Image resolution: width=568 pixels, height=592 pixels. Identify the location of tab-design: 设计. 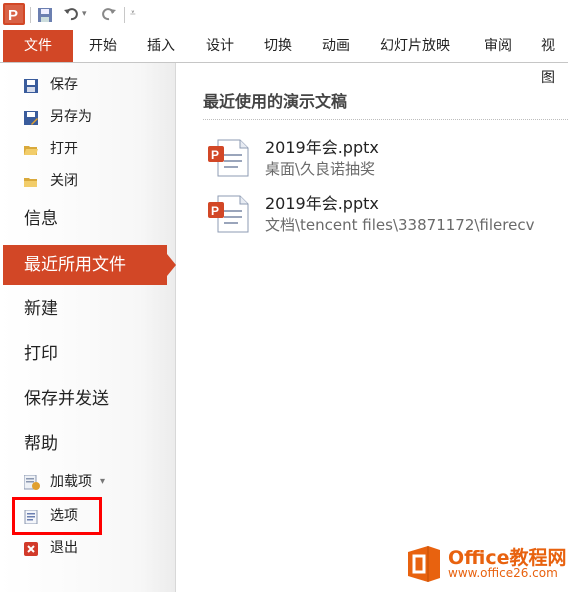
(220, 46).